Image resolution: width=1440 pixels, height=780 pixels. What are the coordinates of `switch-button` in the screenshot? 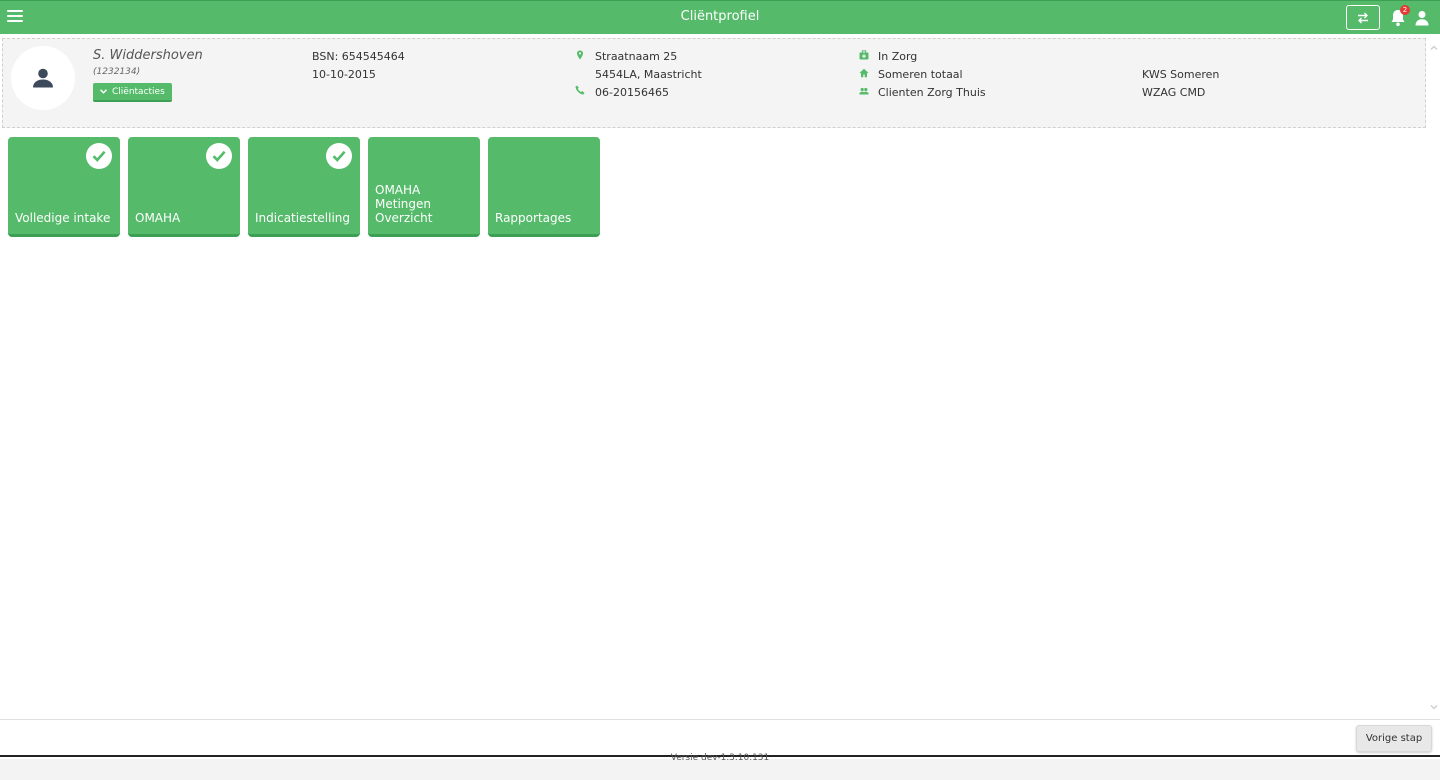 It's located at (1363, 17).